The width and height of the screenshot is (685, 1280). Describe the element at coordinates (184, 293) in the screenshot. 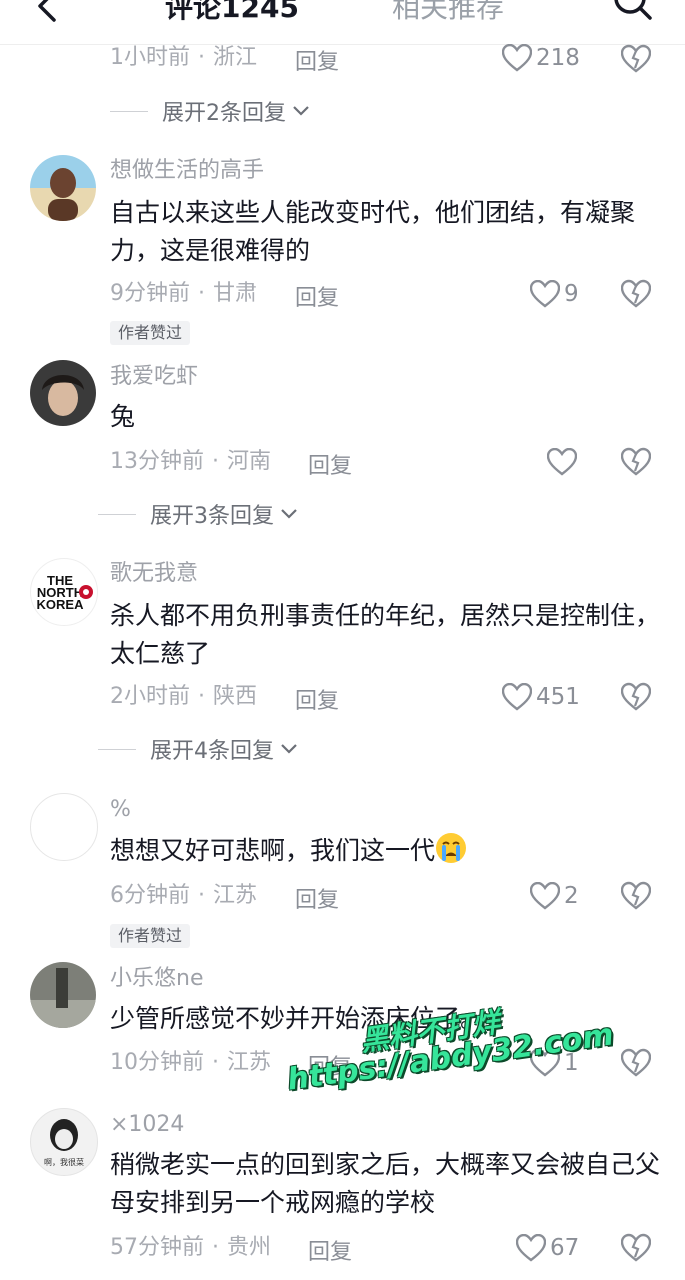

I see `comment-meta: 9分钟前 · 甘肃` at that location.